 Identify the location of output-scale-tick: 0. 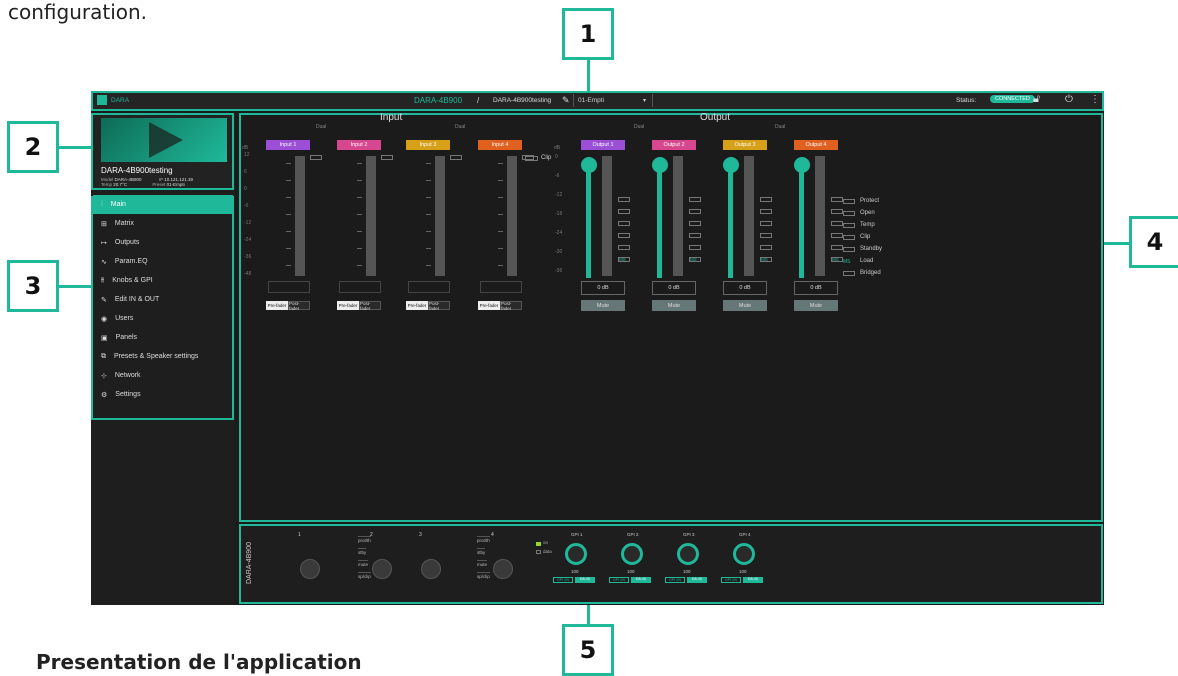
(556, 157).